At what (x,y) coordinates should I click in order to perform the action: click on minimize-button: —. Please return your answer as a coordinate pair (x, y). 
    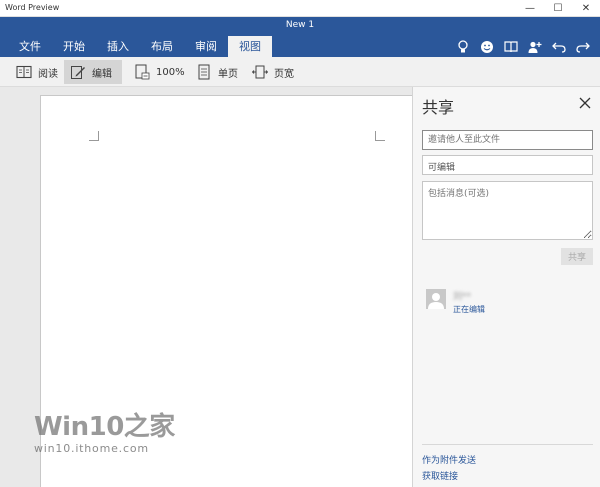
    Looking at the image, I should click on (530, 8).